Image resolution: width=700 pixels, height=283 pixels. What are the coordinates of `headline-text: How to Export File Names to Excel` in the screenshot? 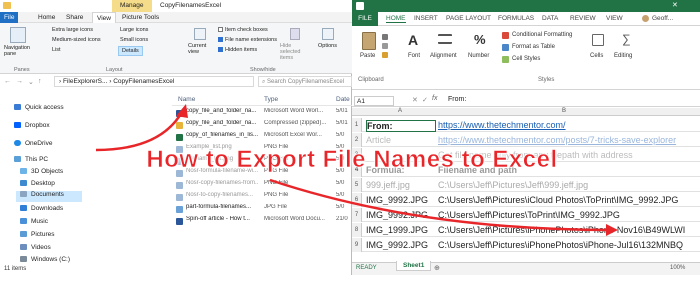 It's located at (352, 160).